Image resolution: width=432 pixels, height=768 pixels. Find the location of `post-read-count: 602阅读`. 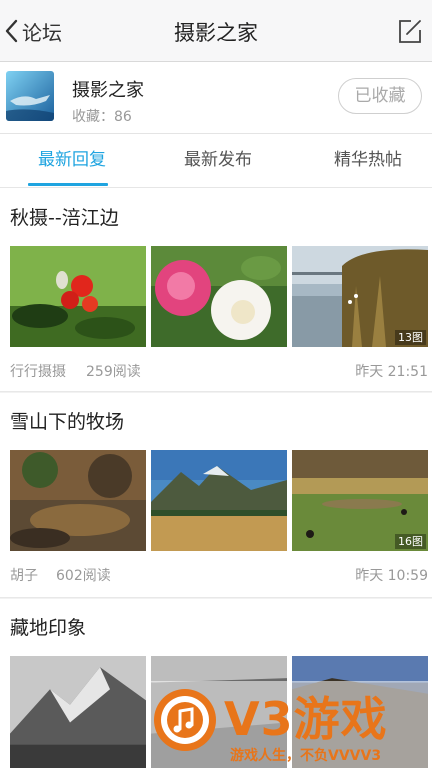

post-read-count: 602阅读 is located at coordinates (83, 576).